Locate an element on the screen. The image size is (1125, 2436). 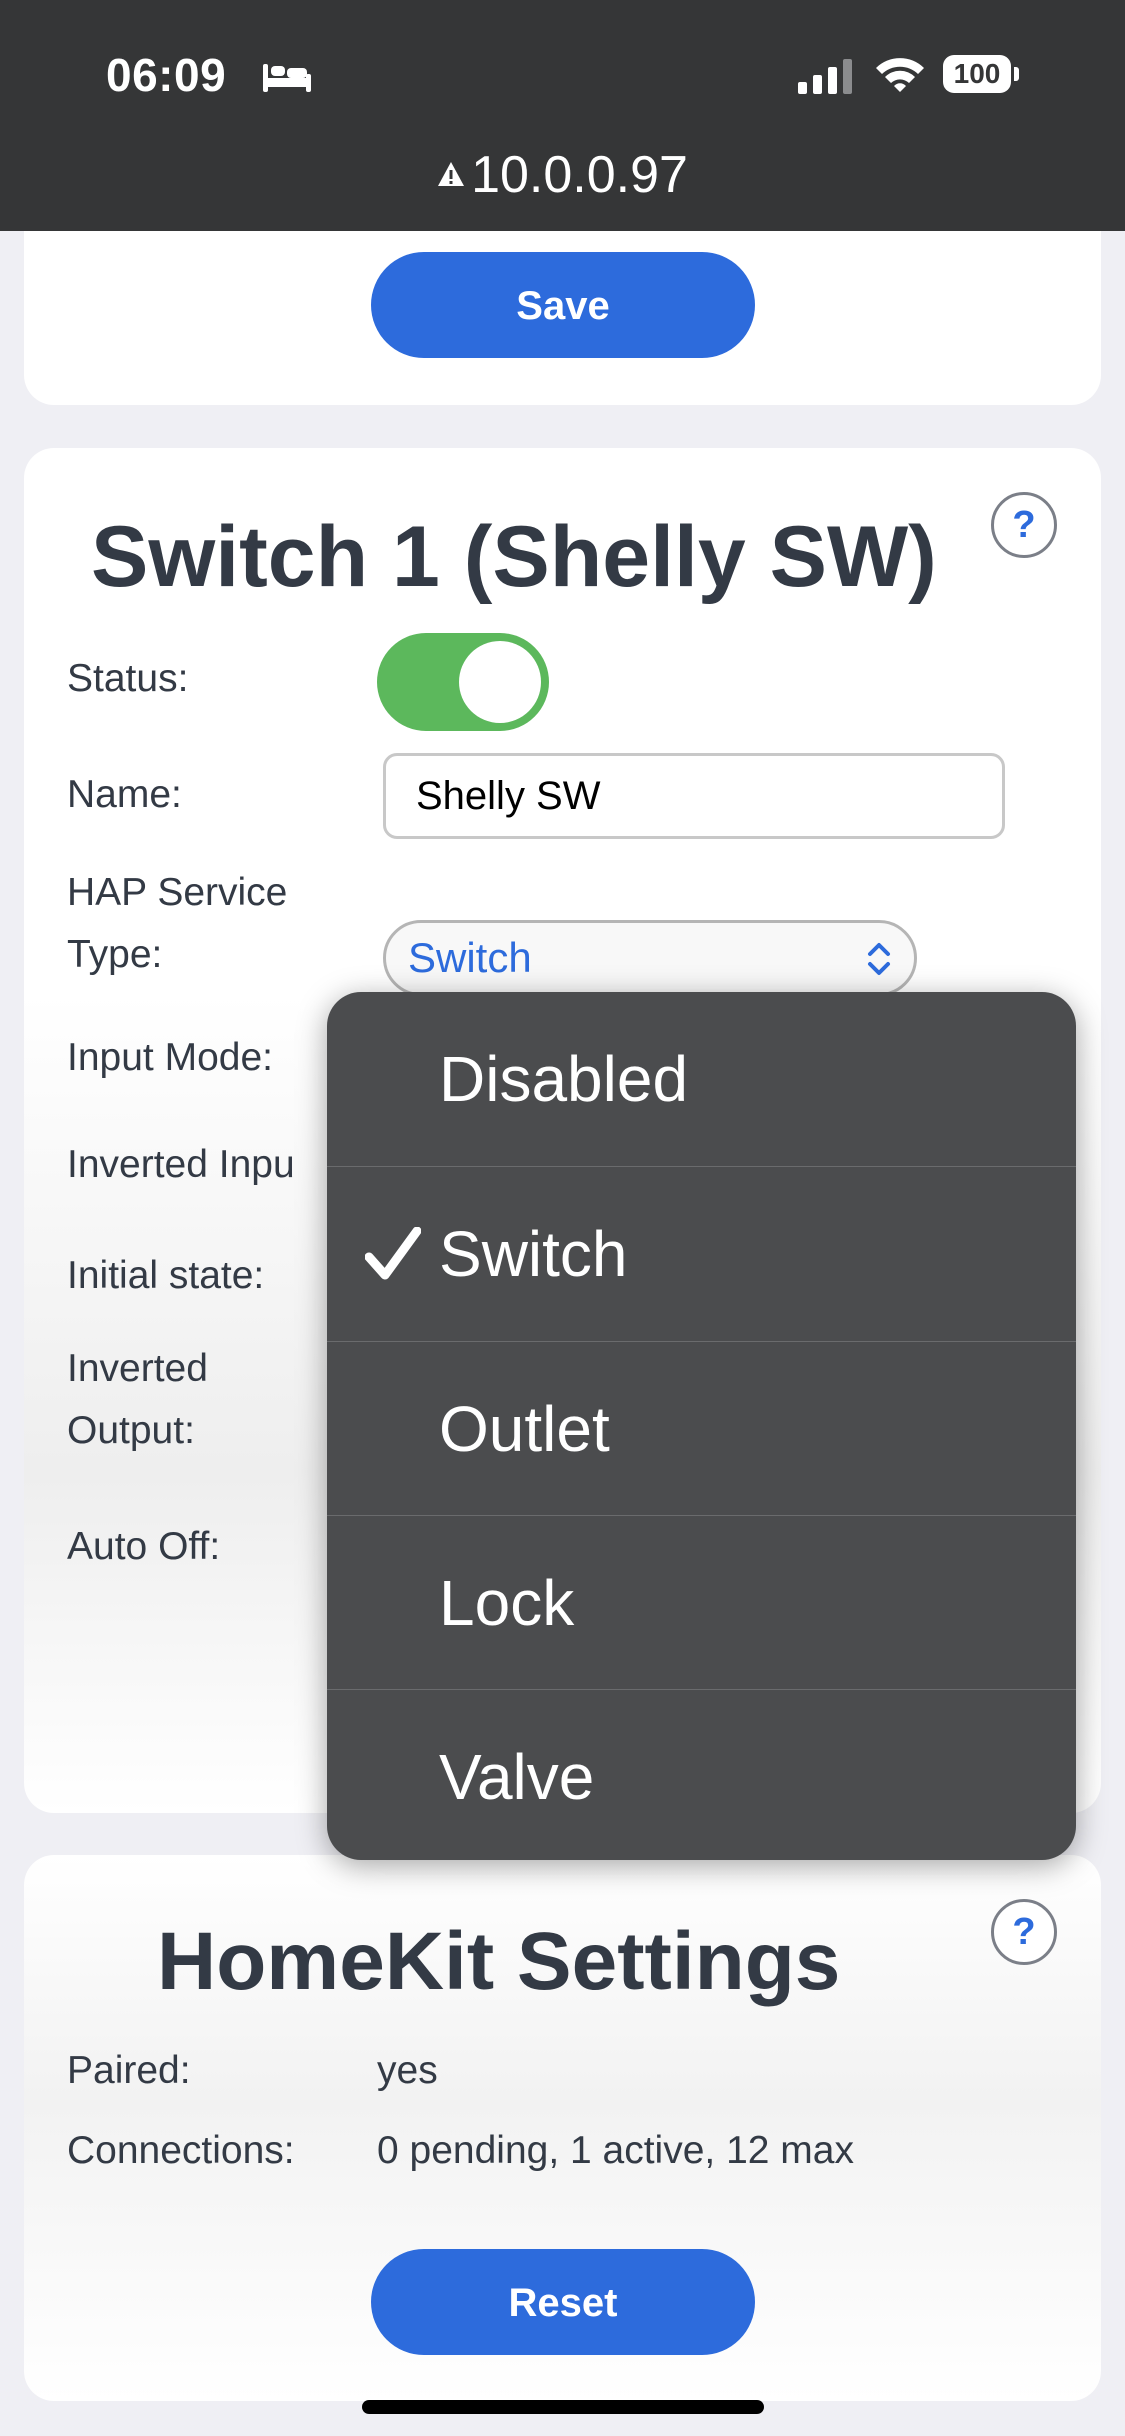
inverted-output-label-line1: Inverted is located at coordinates (137, 1368).